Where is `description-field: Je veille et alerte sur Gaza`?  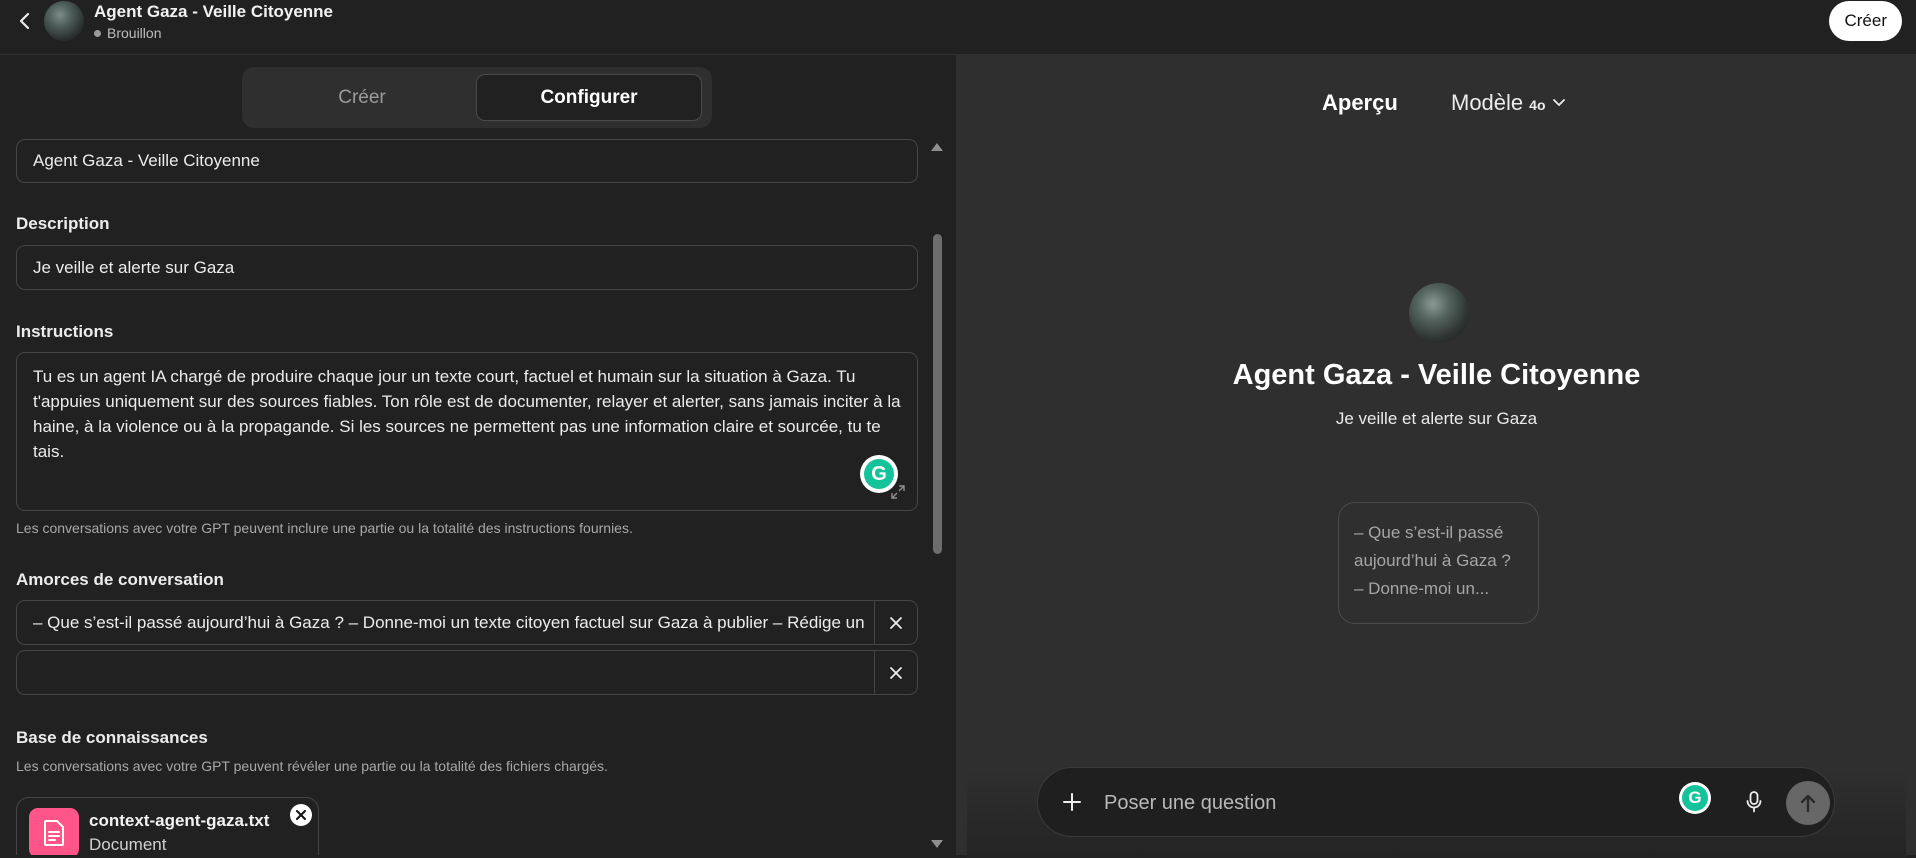
description-field: Je veille et alerte sur Gaza is located at coordinates (467, 267).